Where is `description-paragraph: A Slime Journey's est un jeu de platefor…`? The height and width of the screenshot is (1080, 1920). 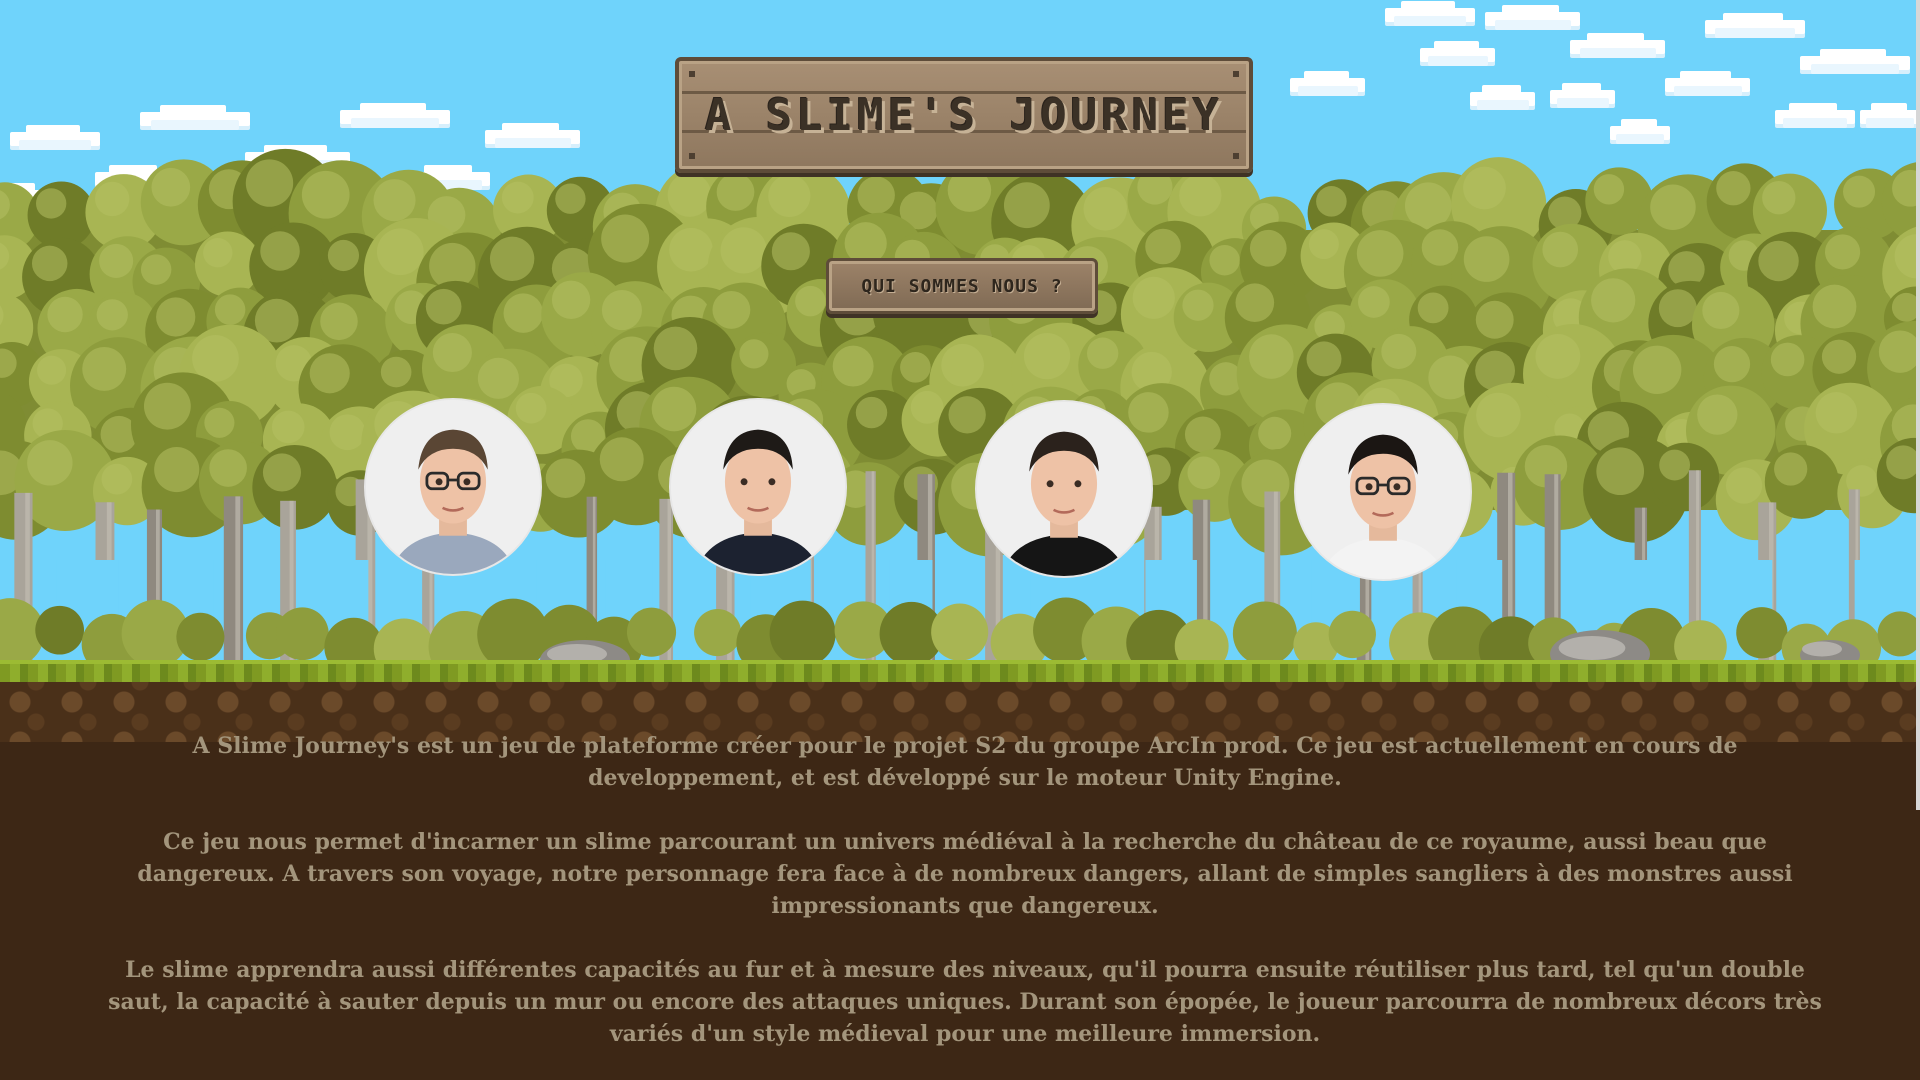 description-paragraph: A Slime Journey's est un jeu de platefor… is located at coordinates (965, 762).